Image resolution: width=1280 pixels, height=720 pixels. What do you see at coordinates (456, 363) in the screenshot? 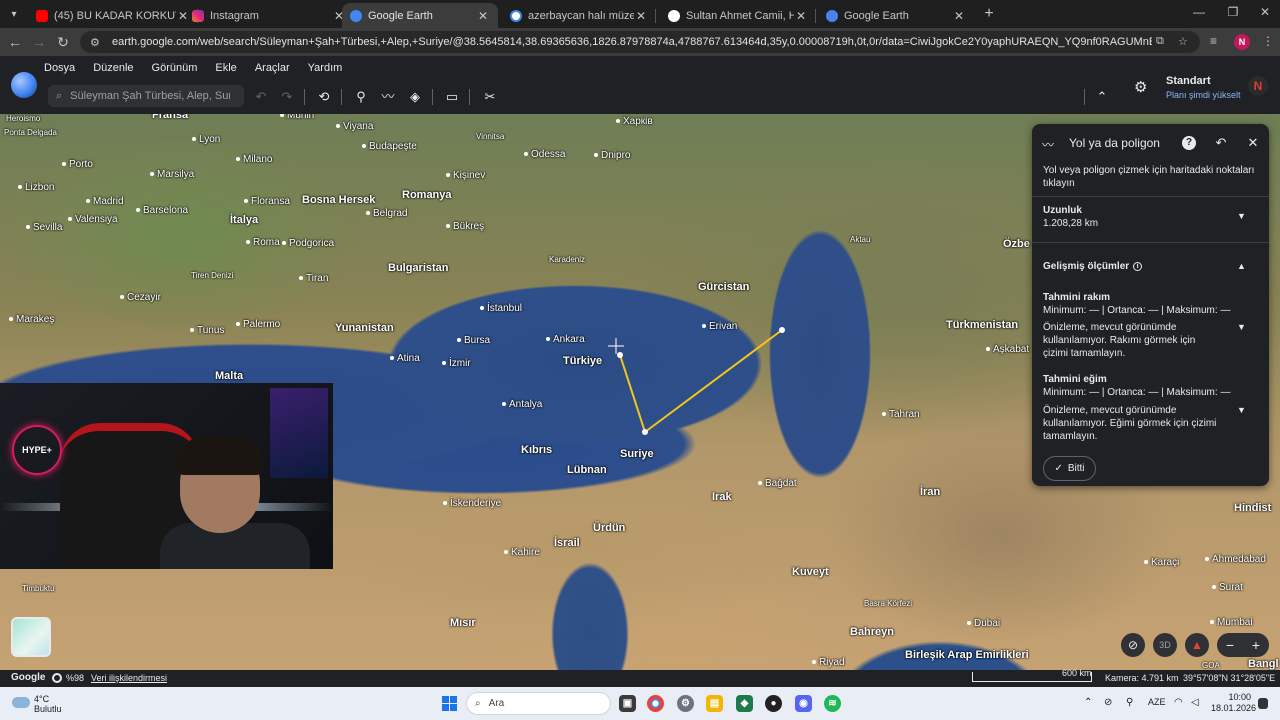
I see `map-label-i-zmir: İzmir` at bounding box center [456, 363].